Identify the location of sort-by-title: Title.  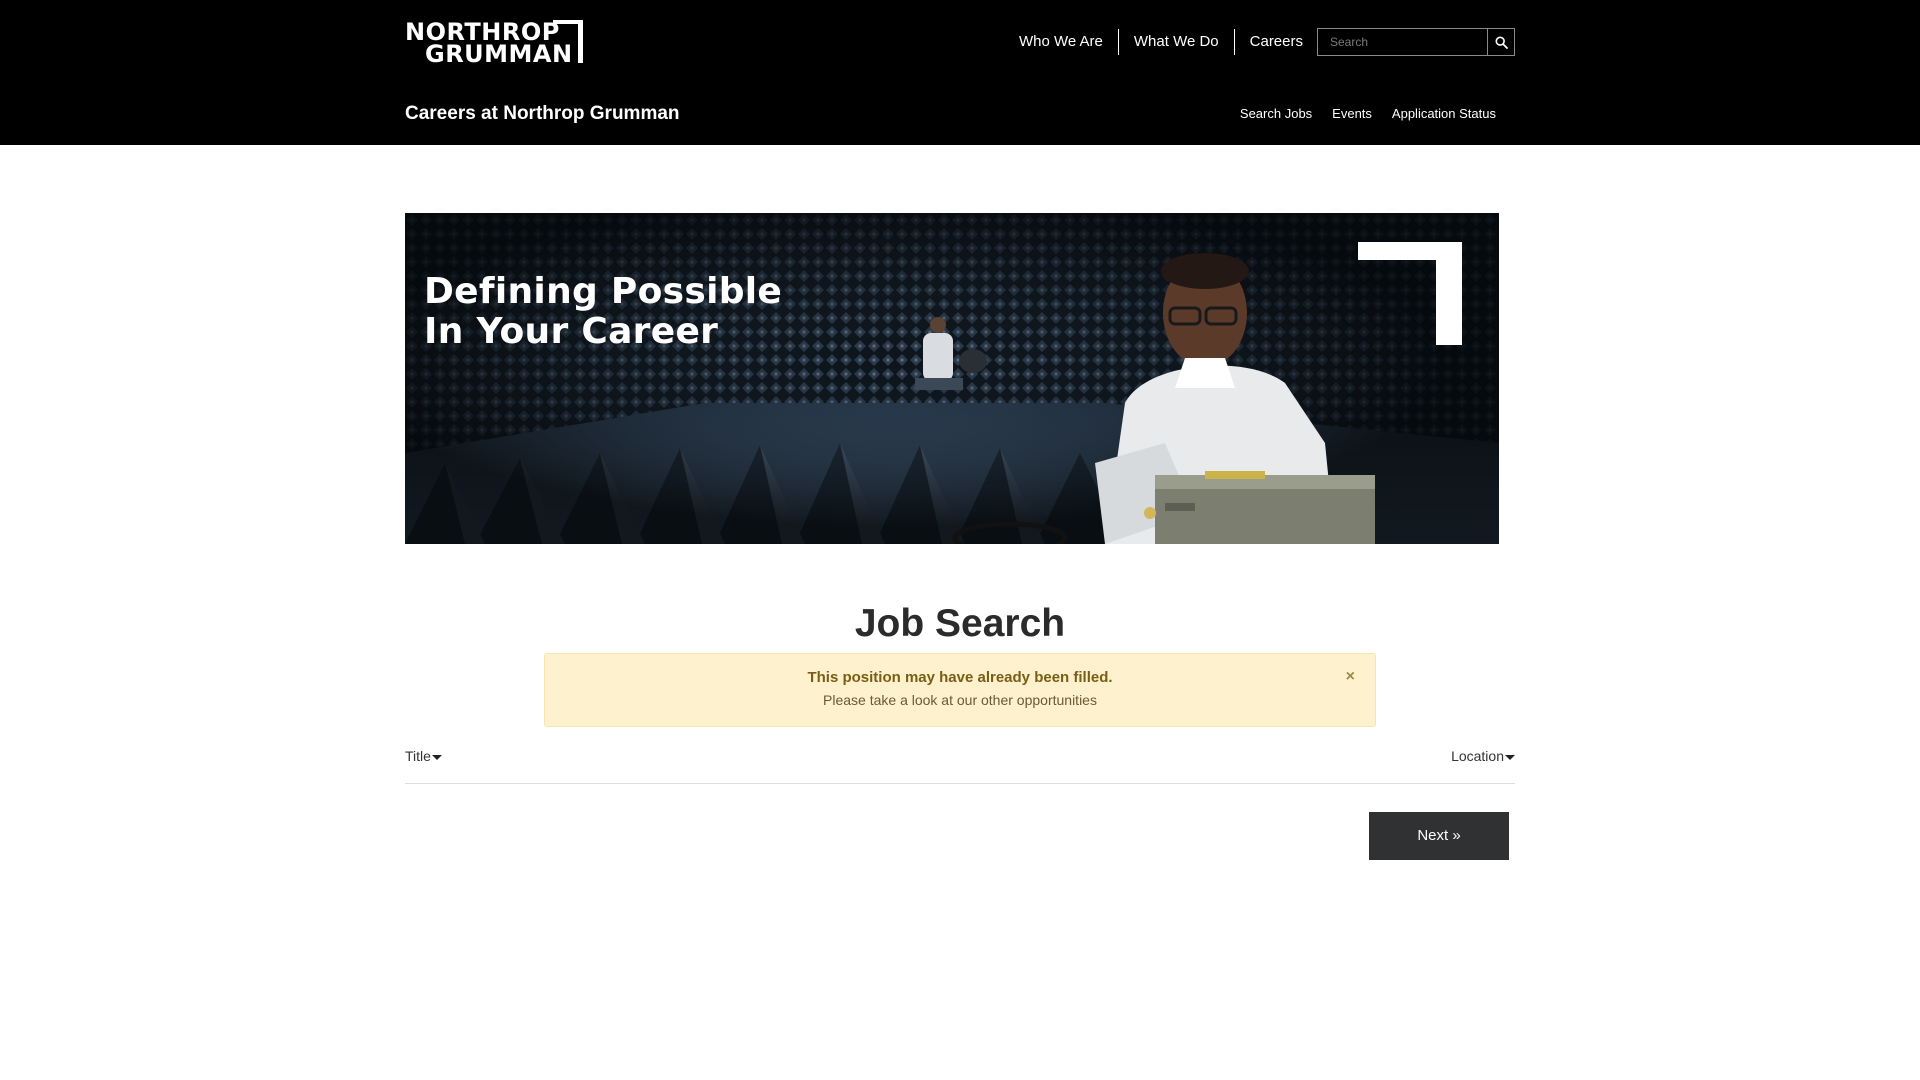
(423, 756).